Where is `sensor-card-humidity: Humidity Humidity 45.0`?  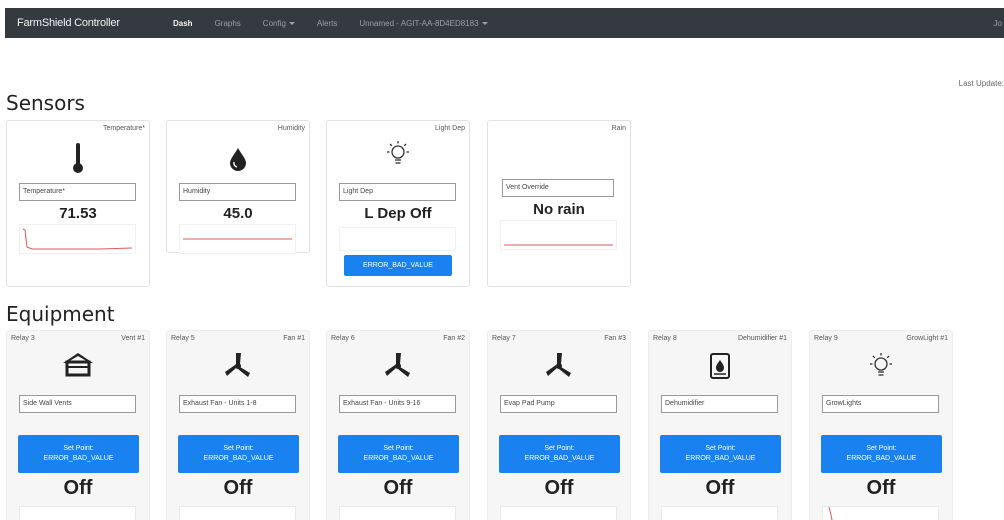 sensor-card-humidity: Humidity Humidity 45.0 is located at coordinates (238, 187).